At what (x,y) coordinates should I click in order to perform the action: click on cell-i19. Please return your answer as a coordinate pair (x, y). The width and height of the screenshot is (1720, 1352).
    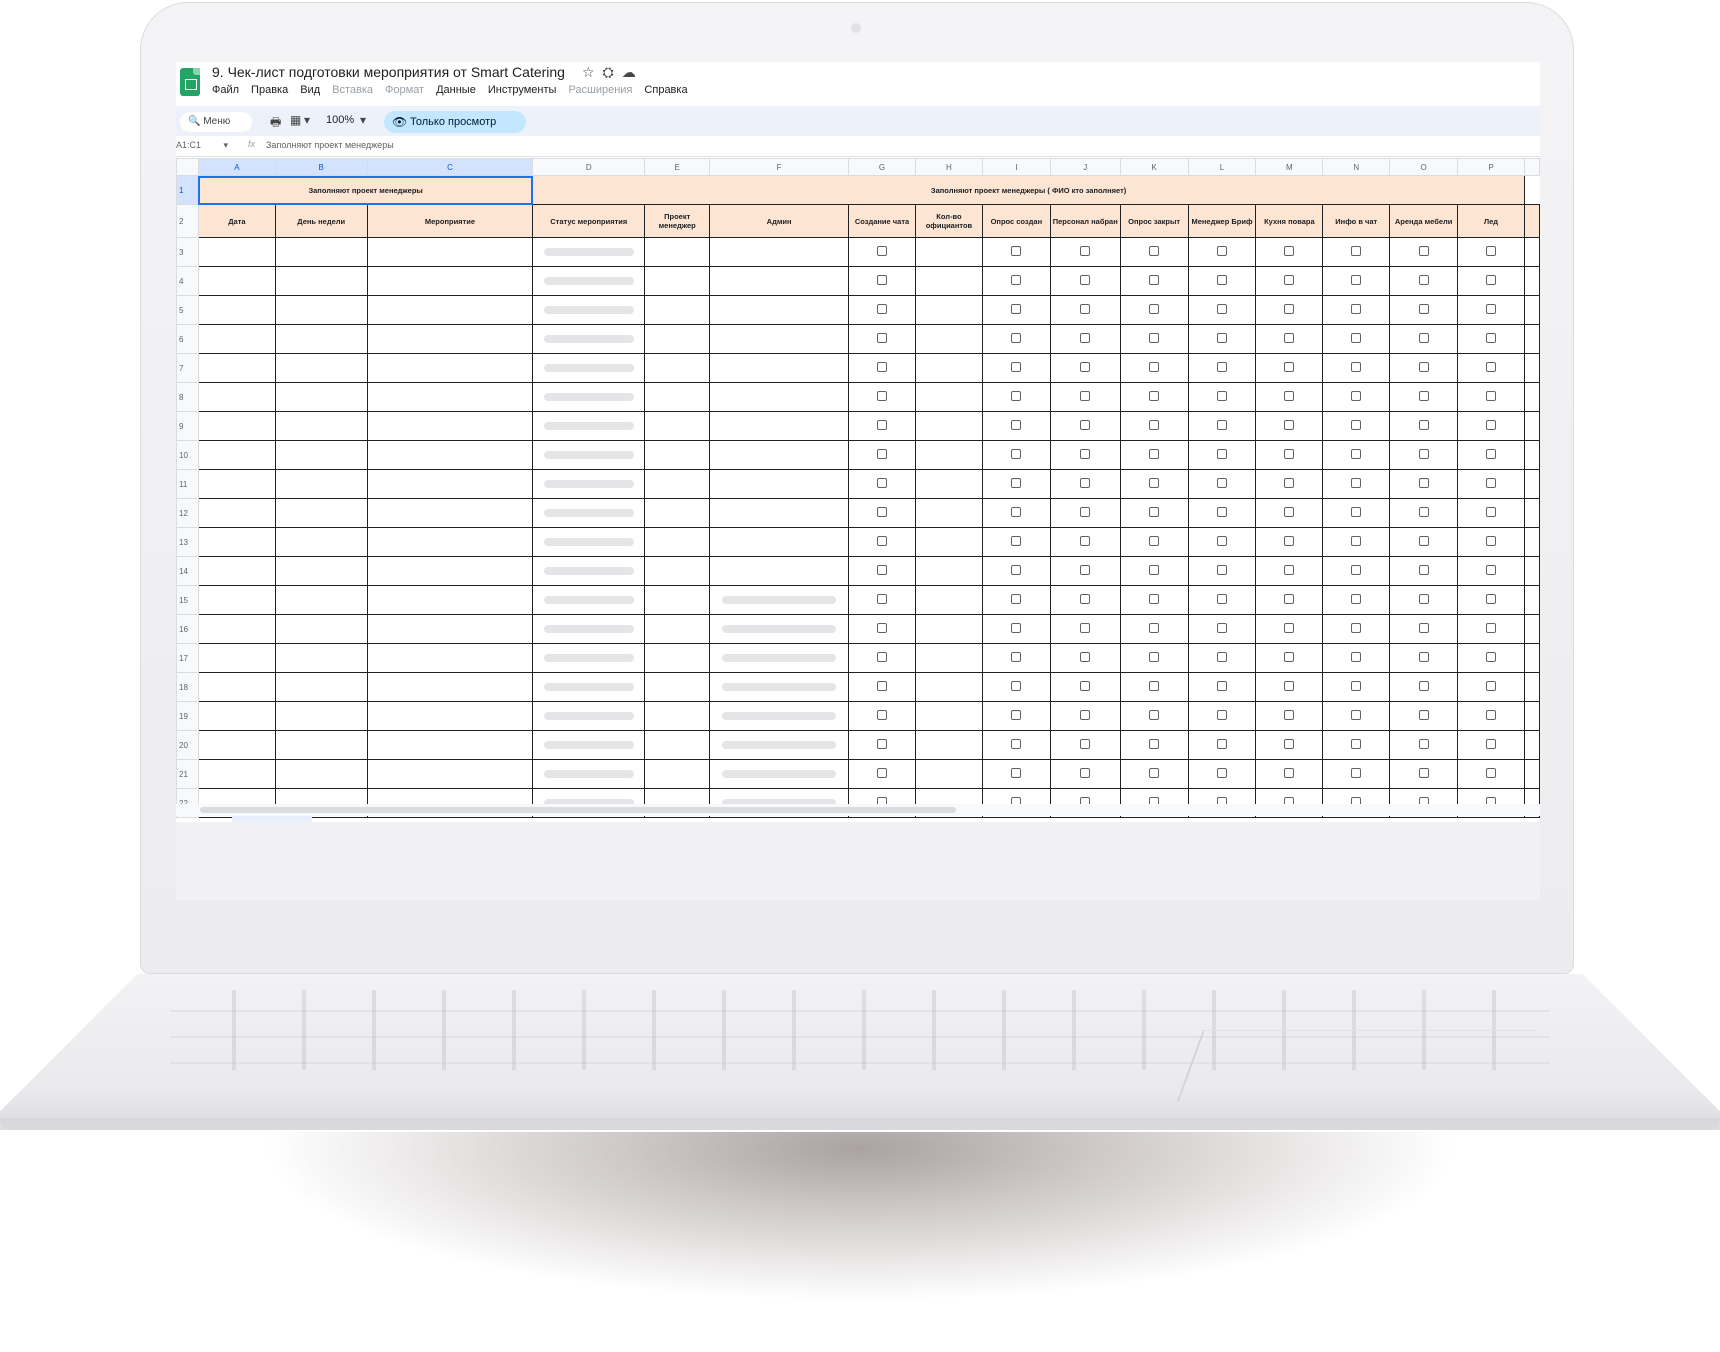
    Looking at the image, I should click on (1016, 716).